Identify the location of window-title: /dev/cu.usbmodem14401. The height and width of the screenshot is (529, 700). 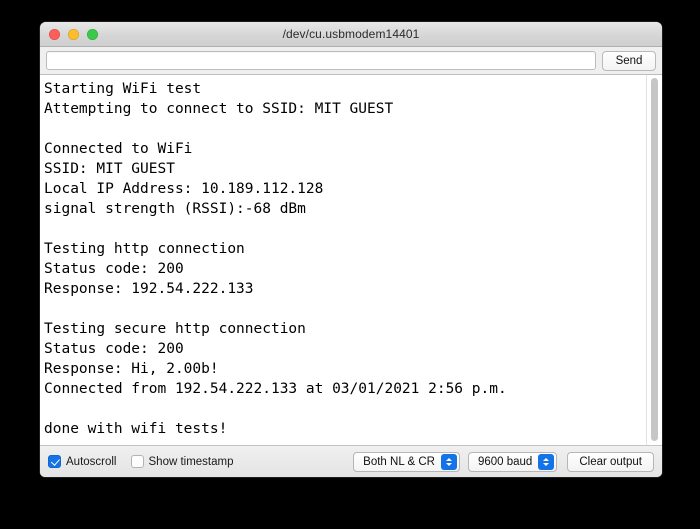
(351, 34).